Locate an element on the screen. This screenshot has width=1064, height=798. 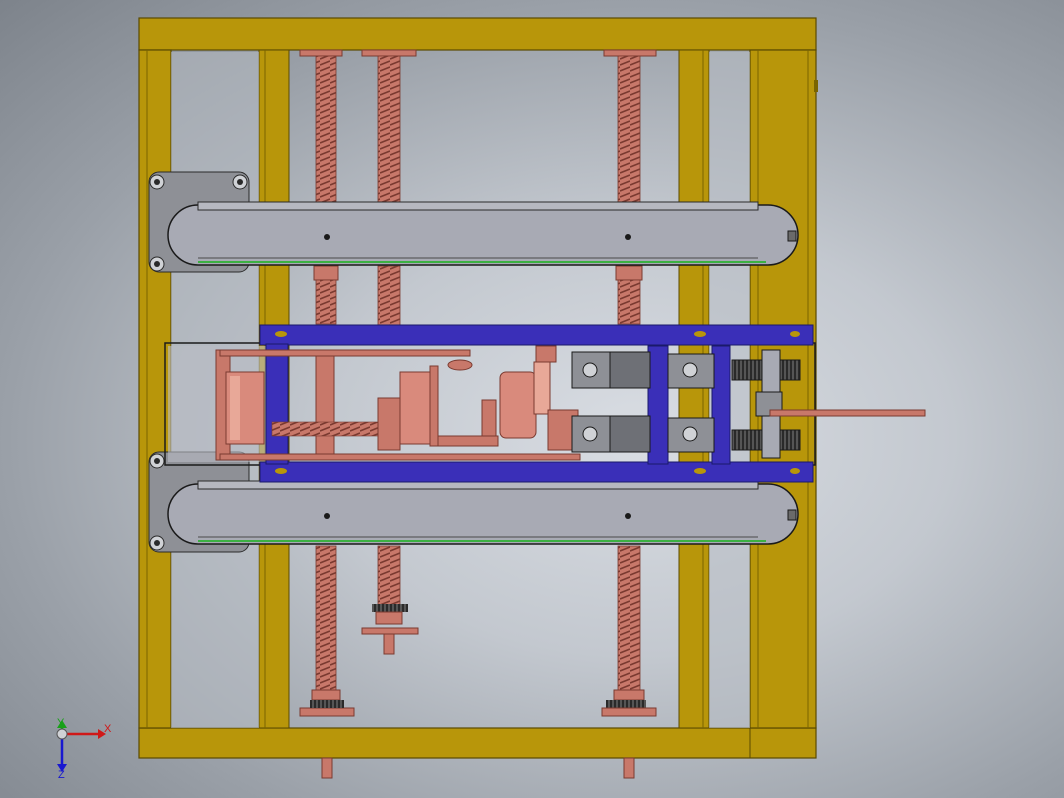
frame-top-beam is located at coordinates (477, 34).